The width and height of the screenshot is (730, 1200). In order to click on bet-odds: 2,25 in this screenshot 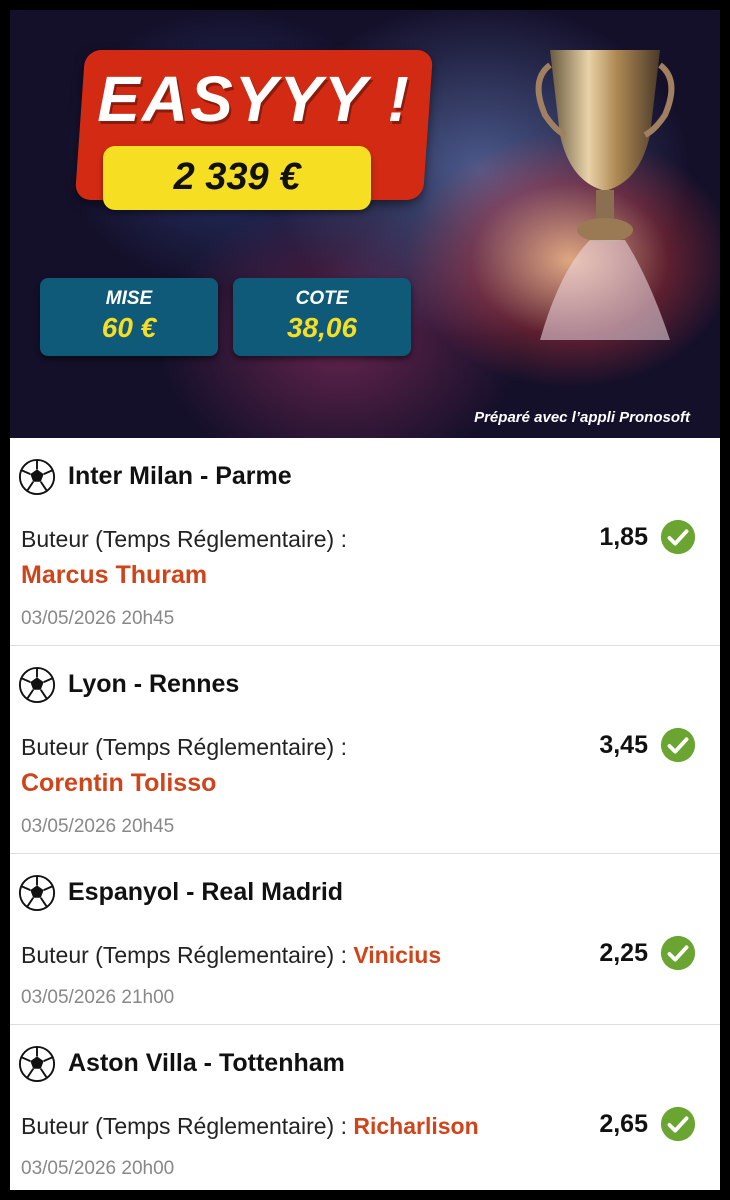, I will do `click(623, 953)`.